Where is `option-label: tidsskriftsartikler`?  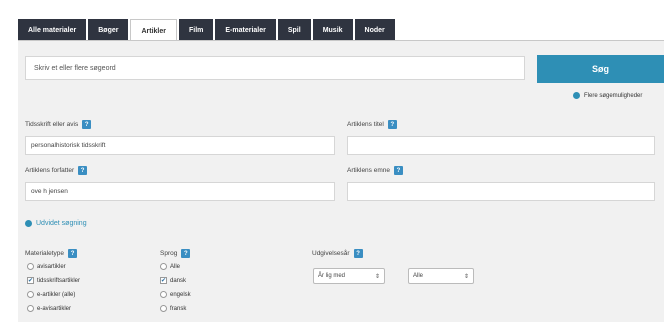
option-label: tidsskriftsartikler is located at coordinates (59, 280).